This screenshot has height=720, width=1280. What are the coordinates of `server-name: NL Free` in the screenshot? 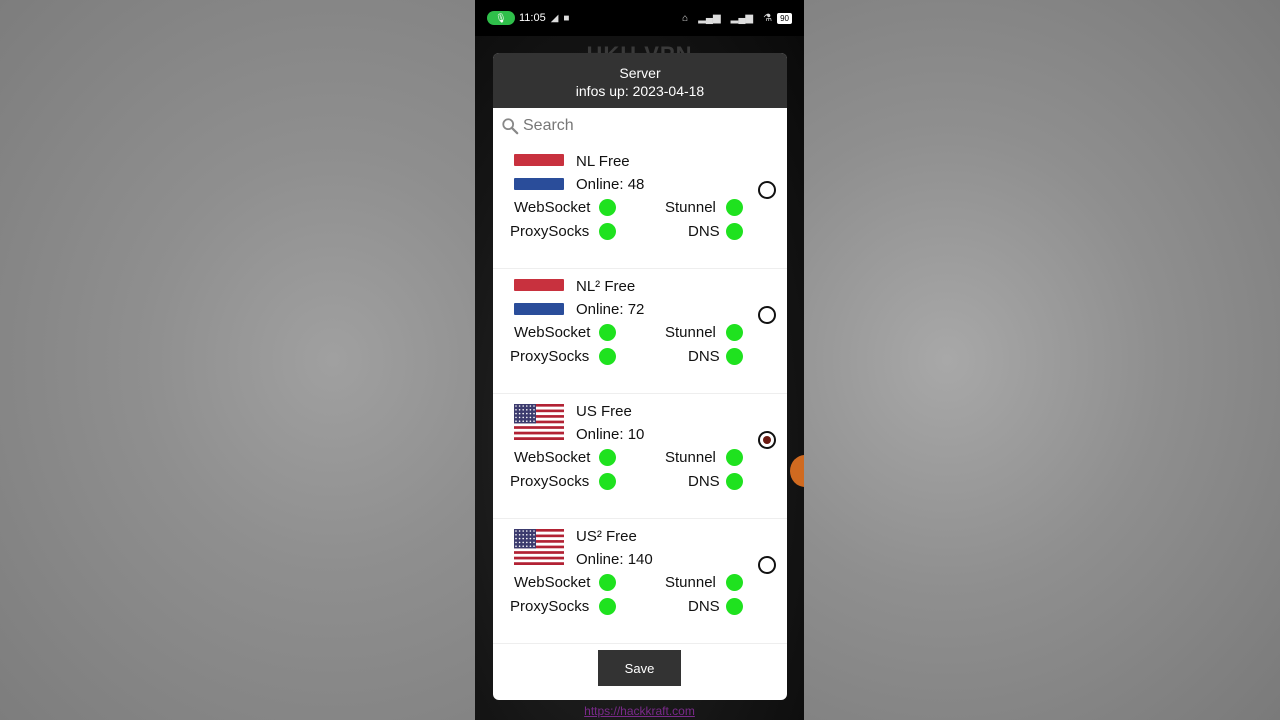 It's located at (603, 161).